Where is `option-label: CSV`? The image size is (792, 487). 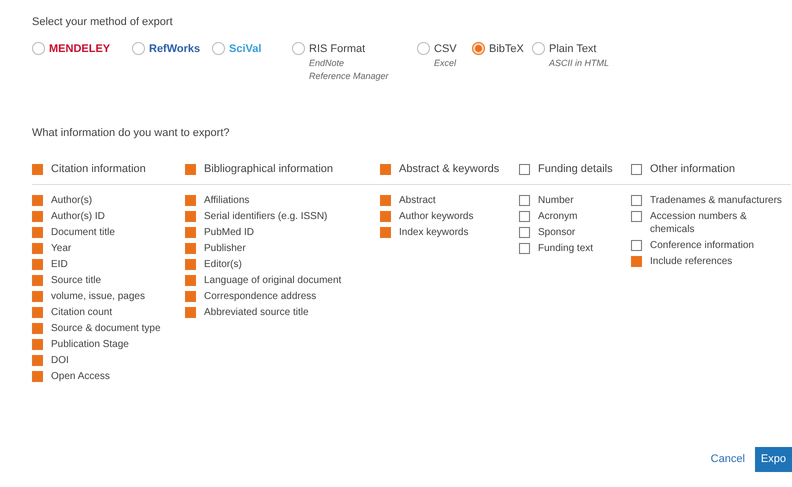 option-label: CSV is located at coordinates (445, 49).